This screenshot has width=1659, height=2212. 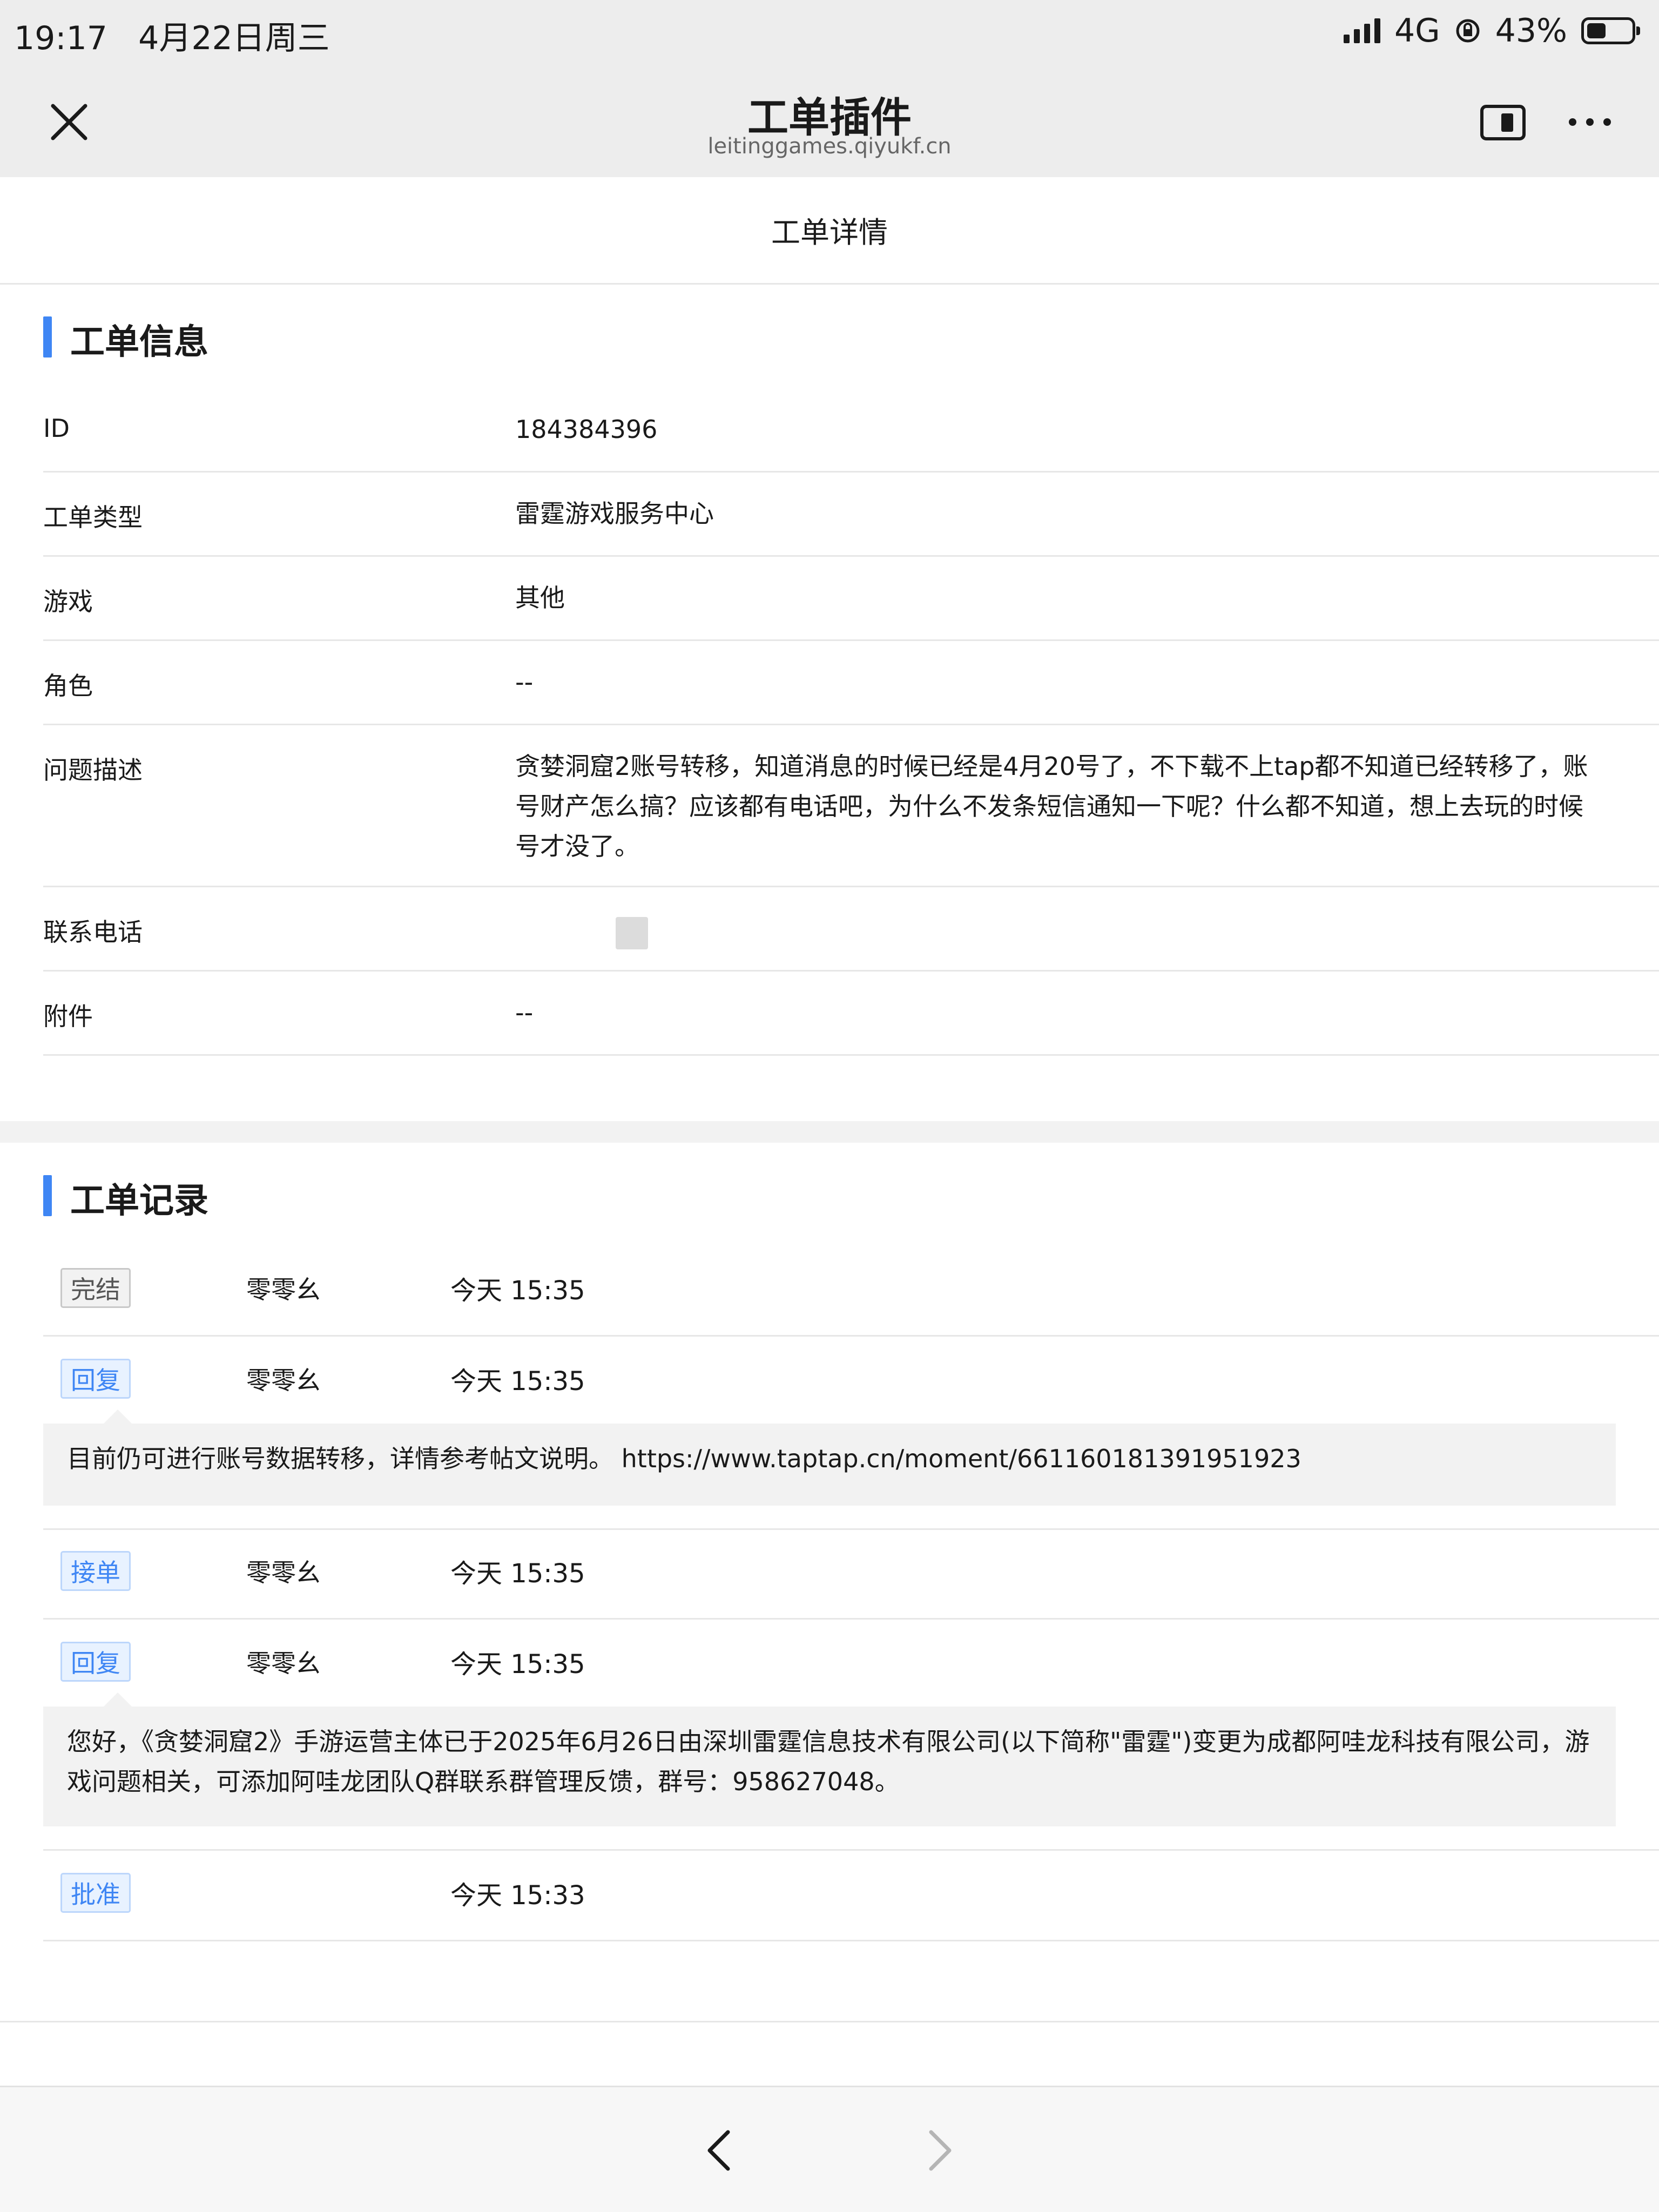 I want to click on record-tag-done: 完结, so click(x=95, y=1288).